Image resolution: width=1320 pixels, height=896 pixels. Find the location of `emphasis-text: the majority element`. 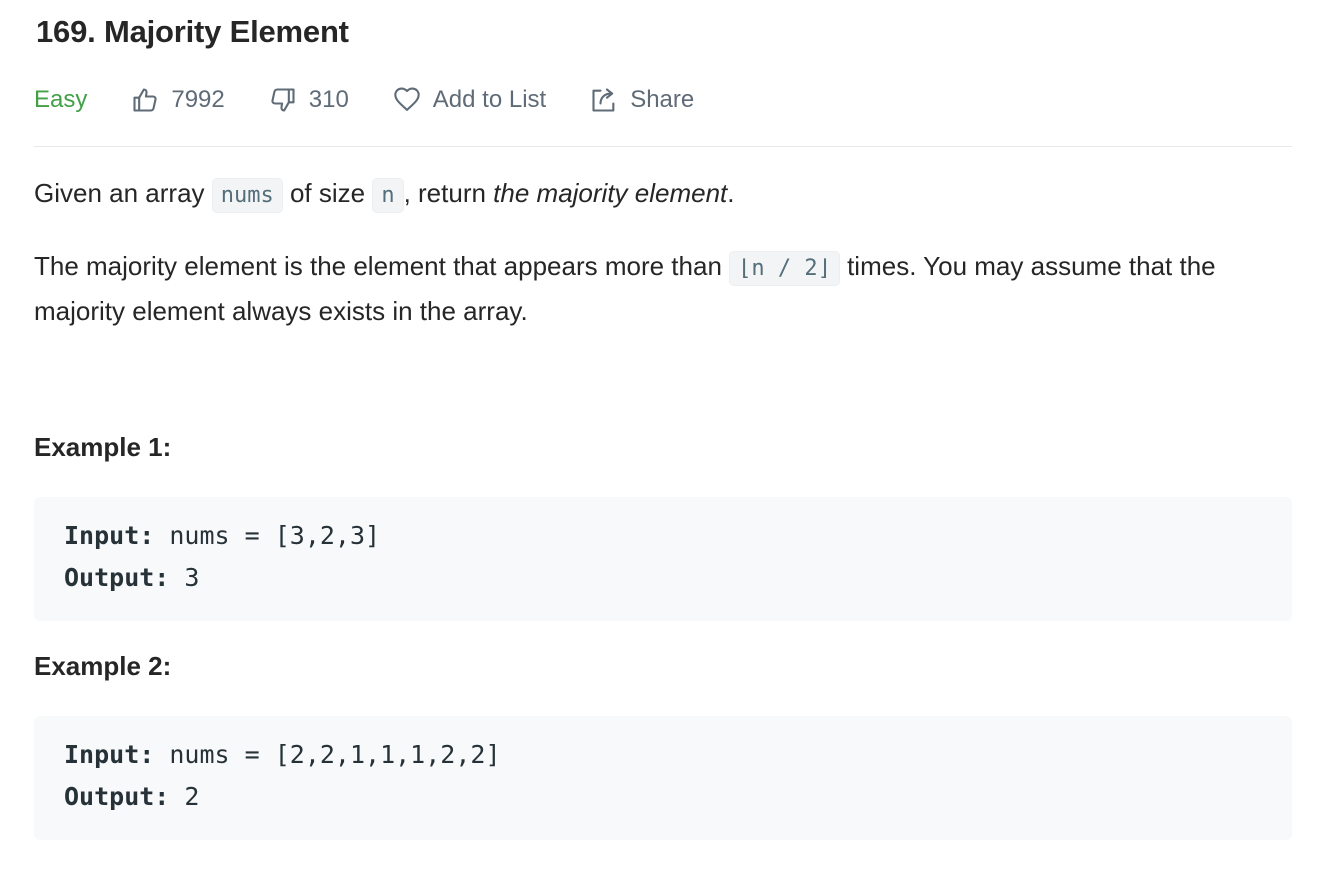

emphasis-text: the majority element is located at coordinates (610, 193).